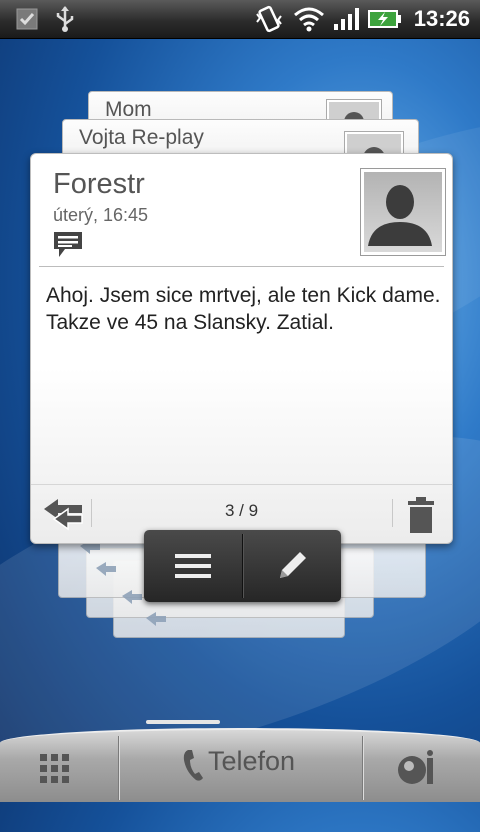 The height and width of the screenshot is (832, 480). I want to click on message-pager: 3 / 9, so click(241, 510).